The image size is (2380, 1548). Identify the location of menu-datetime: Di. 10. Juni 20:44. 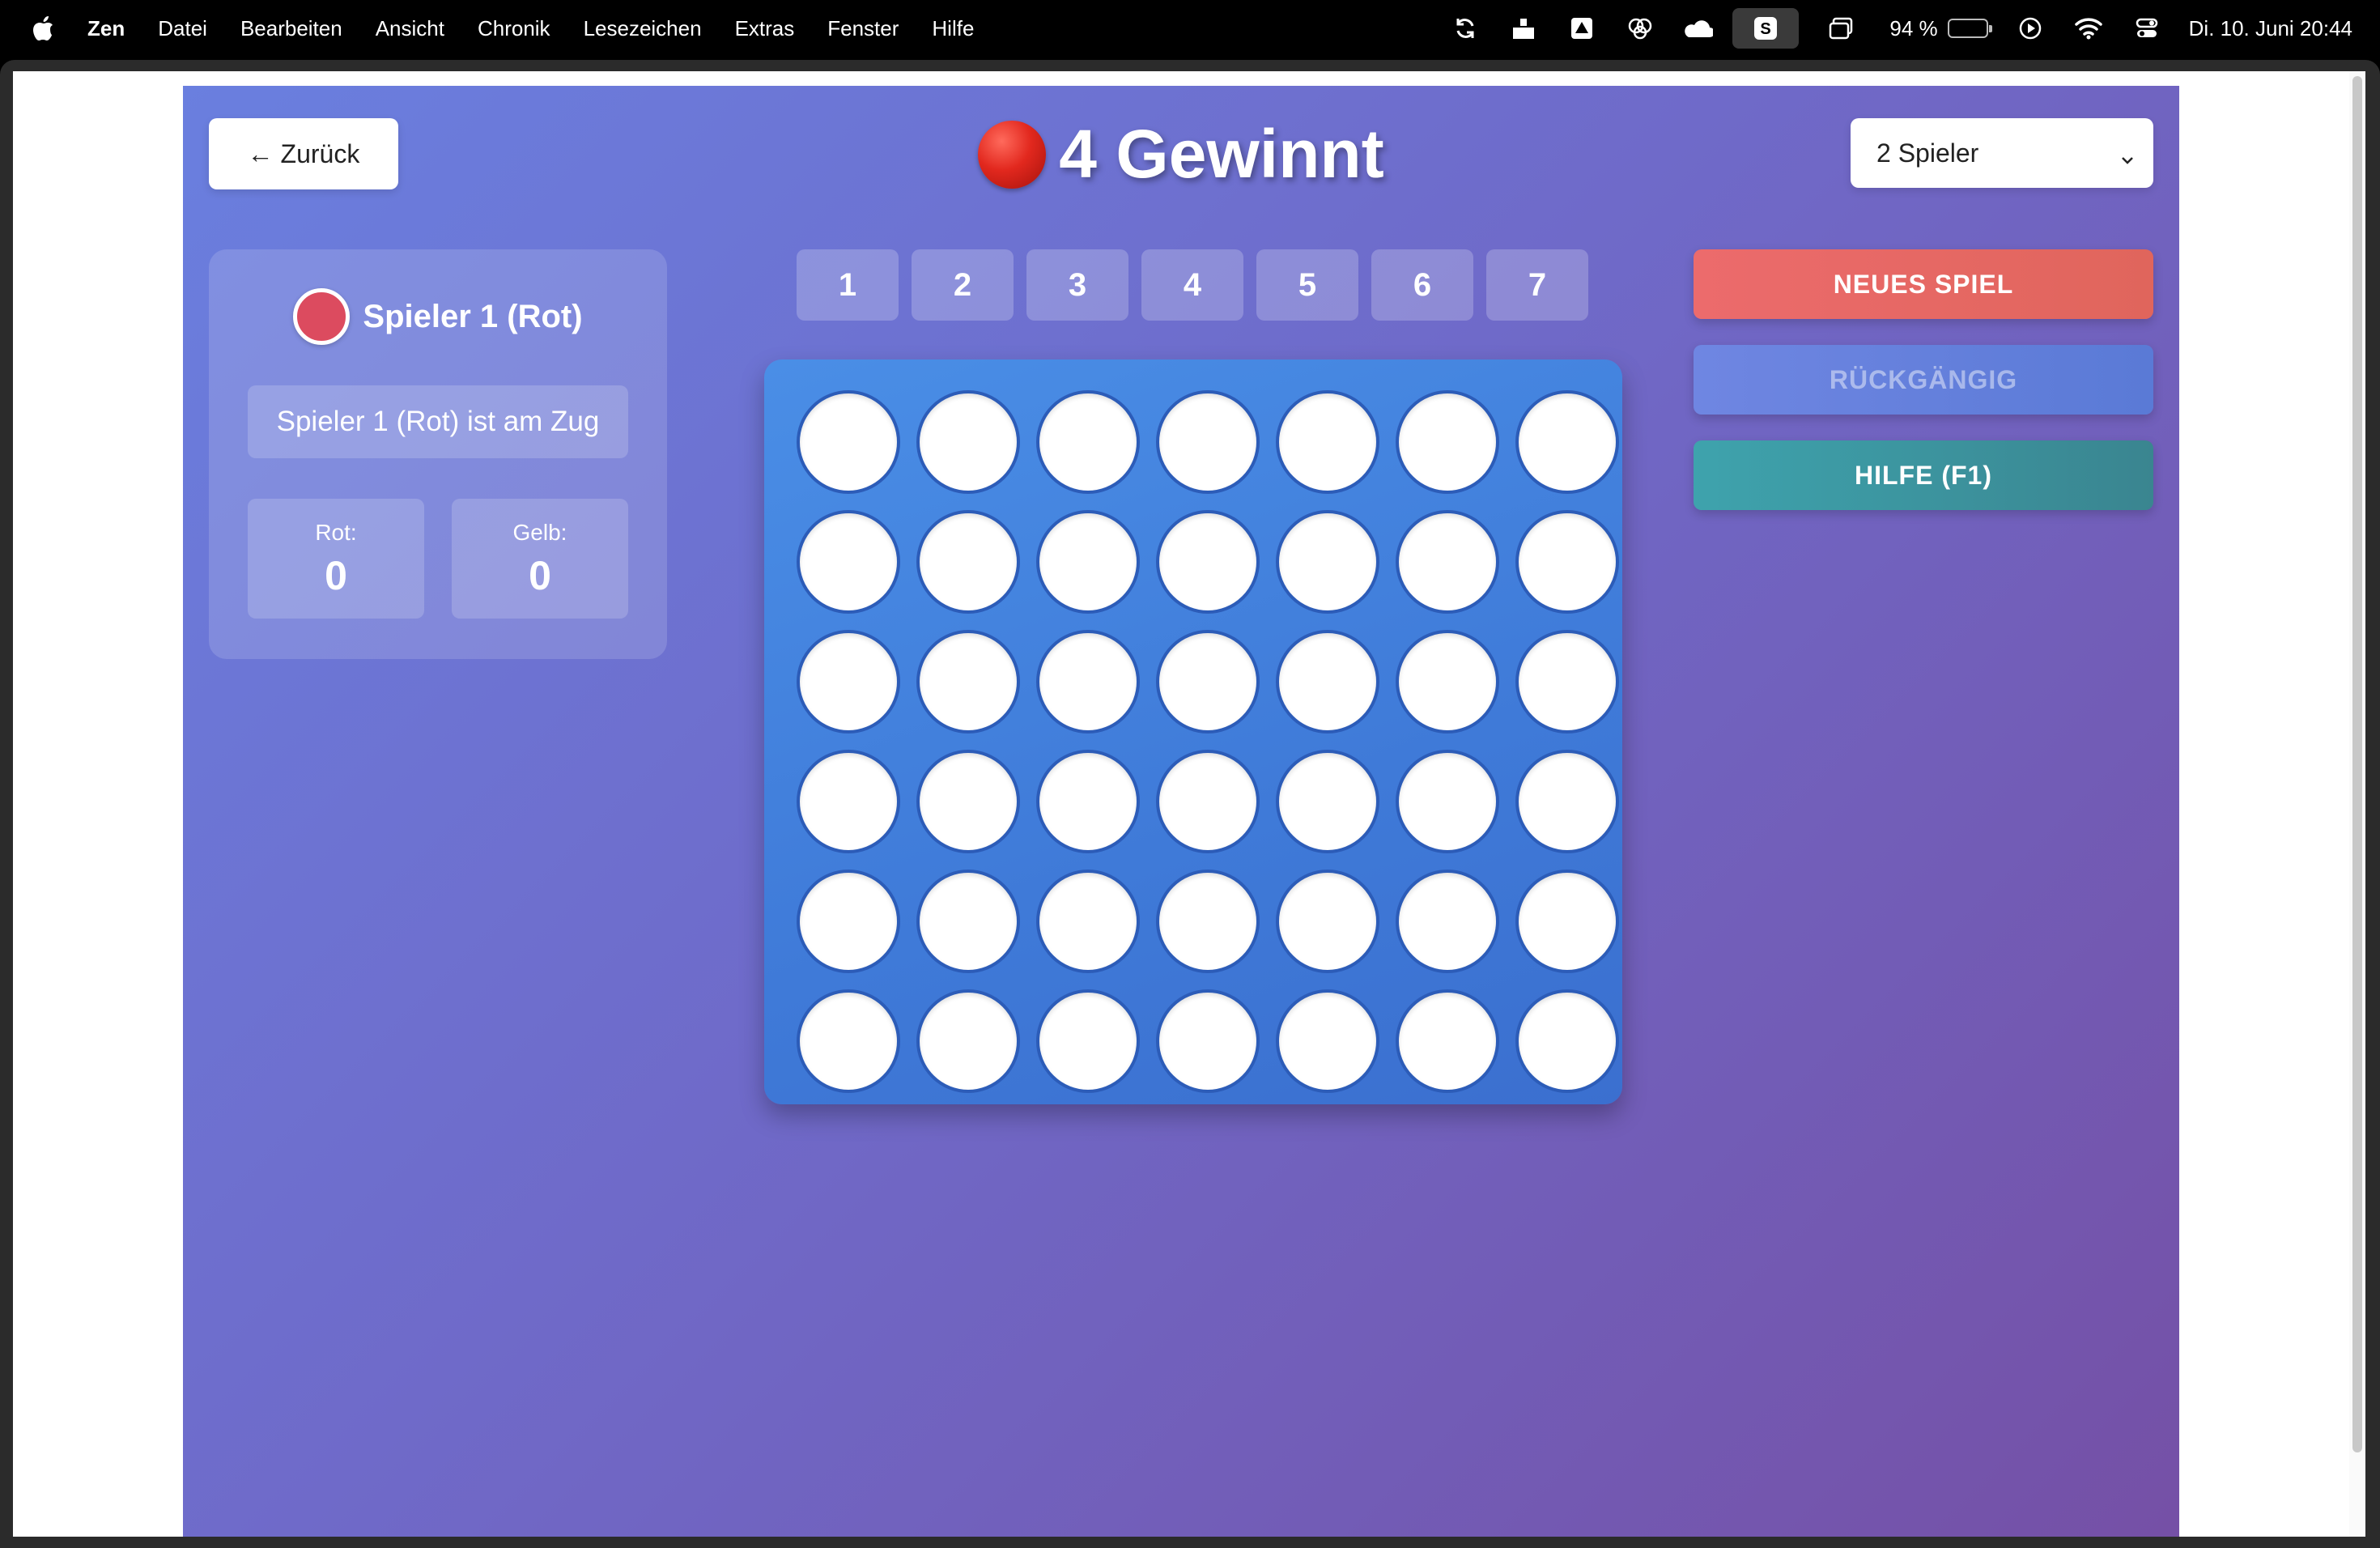
(2270, 29).